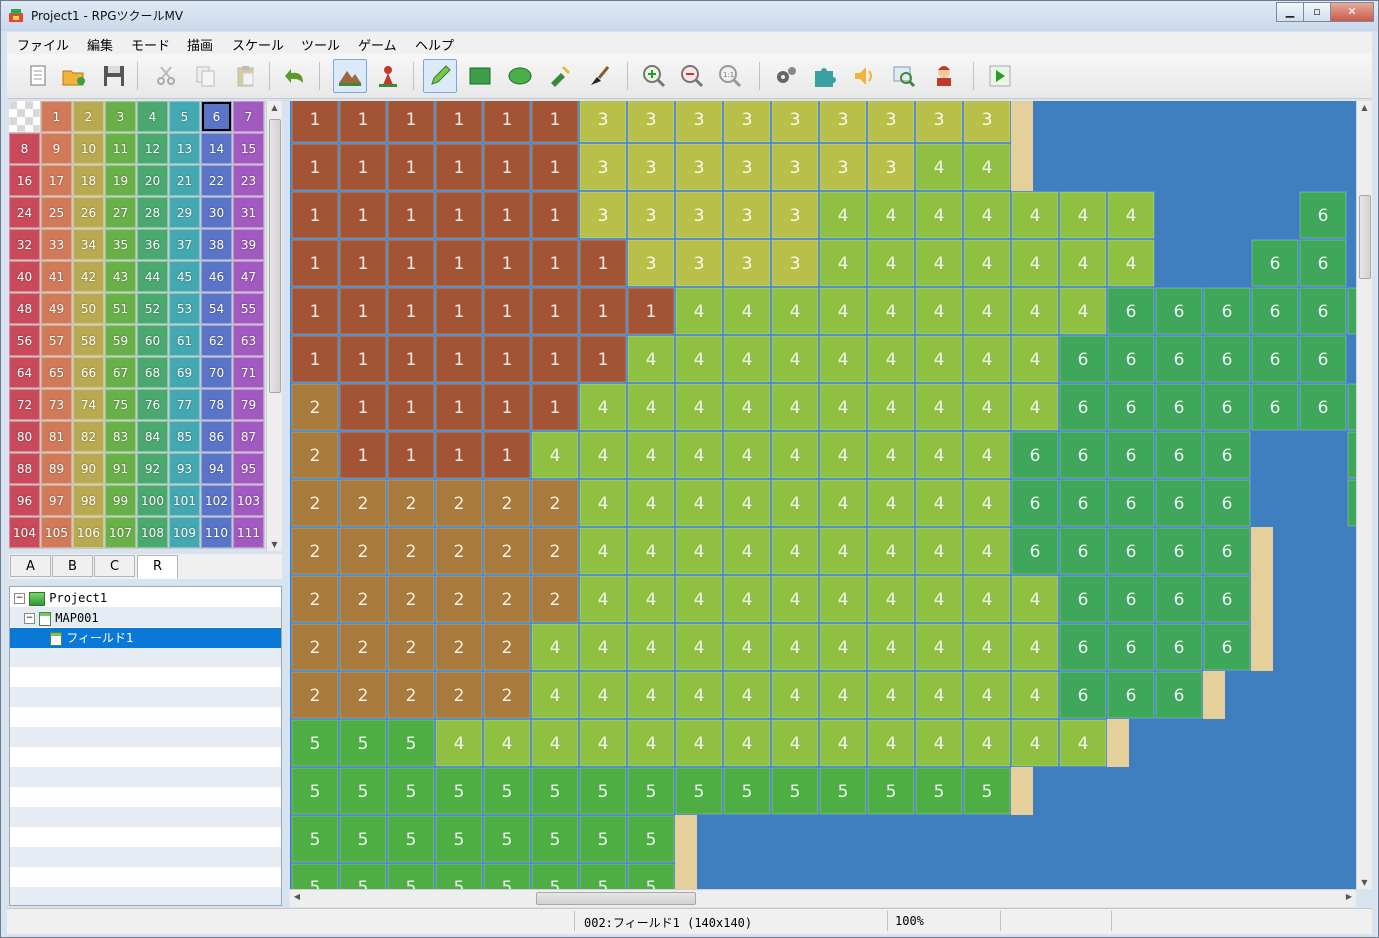 This screenshot has height=938, width=1379. What do you see at coordinates (248, 180) in the screenshot?
I see `region-tile: 23` at bounding box center [248, 180].